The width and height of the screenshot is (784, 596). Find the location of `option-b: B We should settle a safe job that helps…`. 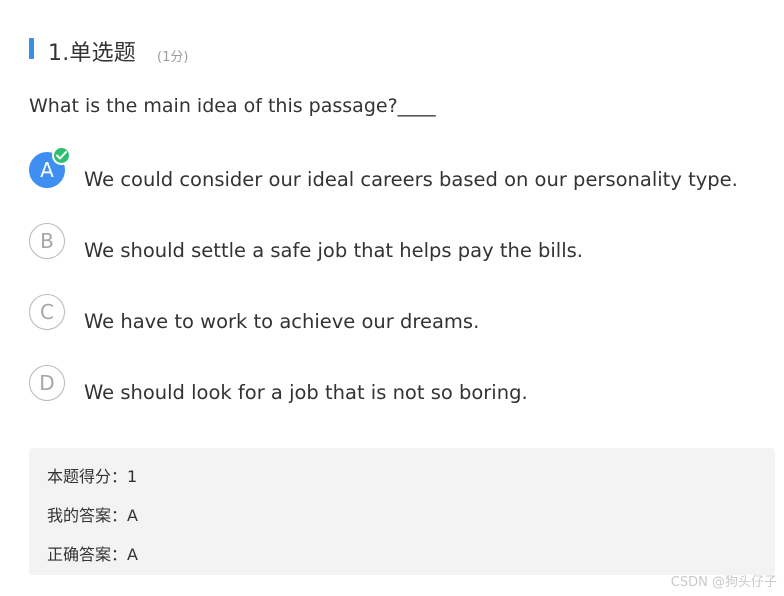

option-b: B We should settle a safe job that helps… is located at coordinates (399, 245).